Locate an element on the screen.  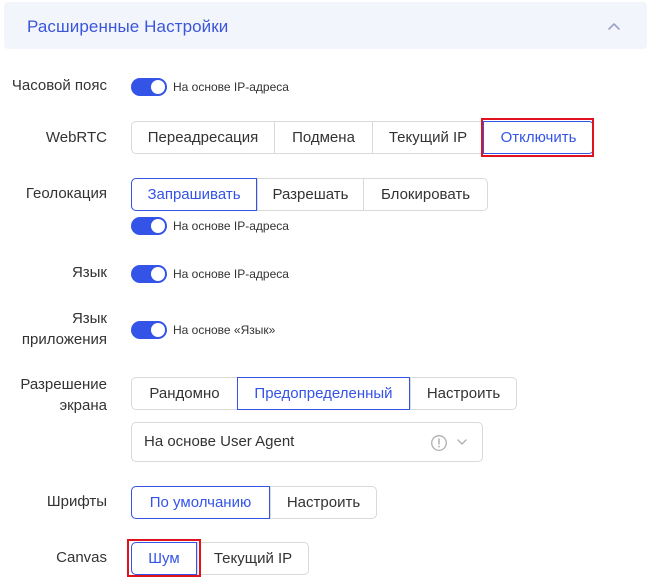
language-label: Язык is located at coordinates (89, 272).